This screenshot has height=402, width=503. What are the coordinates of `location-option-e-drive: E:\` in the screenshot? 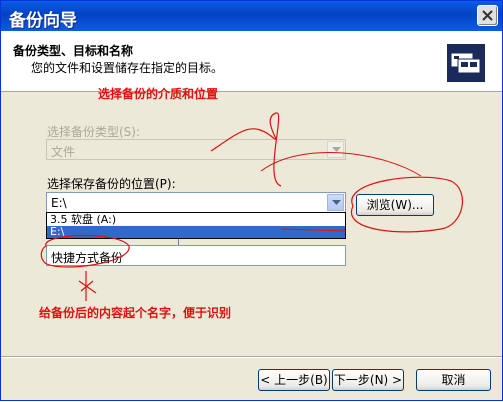 It's located at (196, 232).